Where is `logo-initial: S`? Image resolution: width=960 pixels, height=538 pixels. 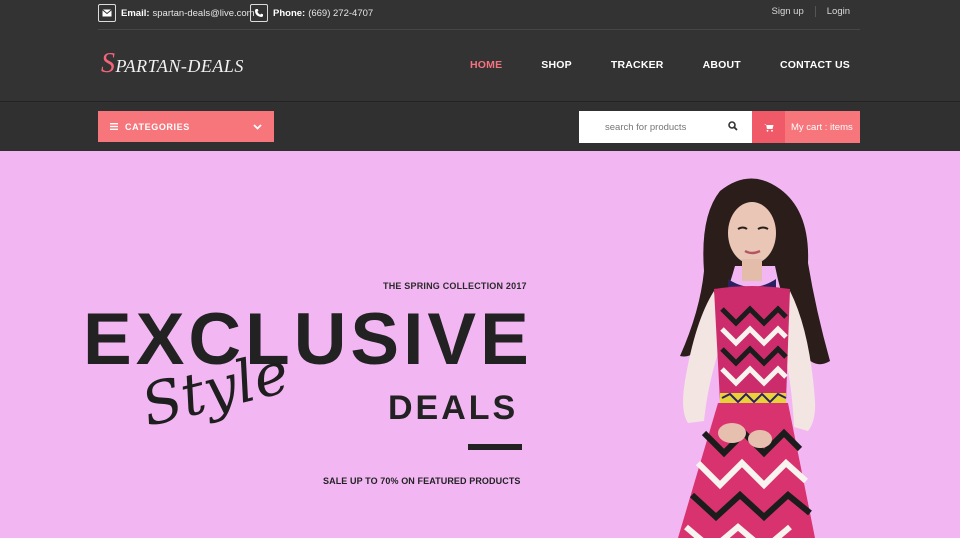
logo-initial: S is located at coordinates (108, 63).